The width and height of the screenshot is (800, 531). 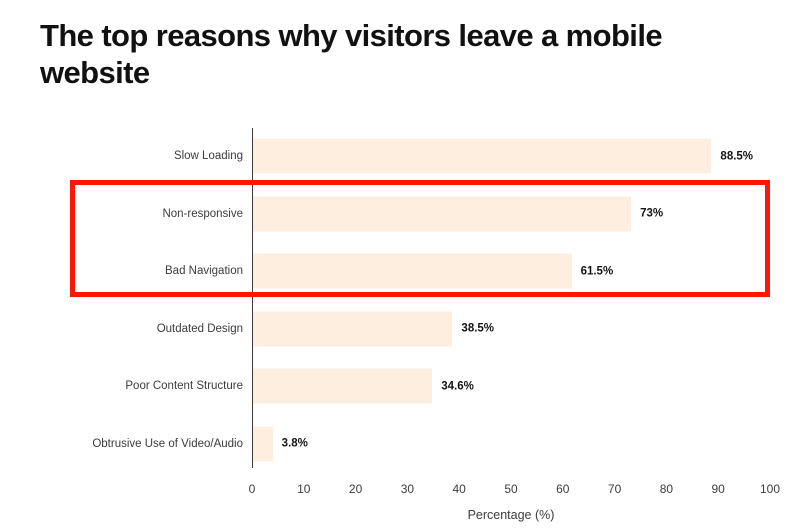 I want to click on bar: 73%, so click(x=458, y=213).